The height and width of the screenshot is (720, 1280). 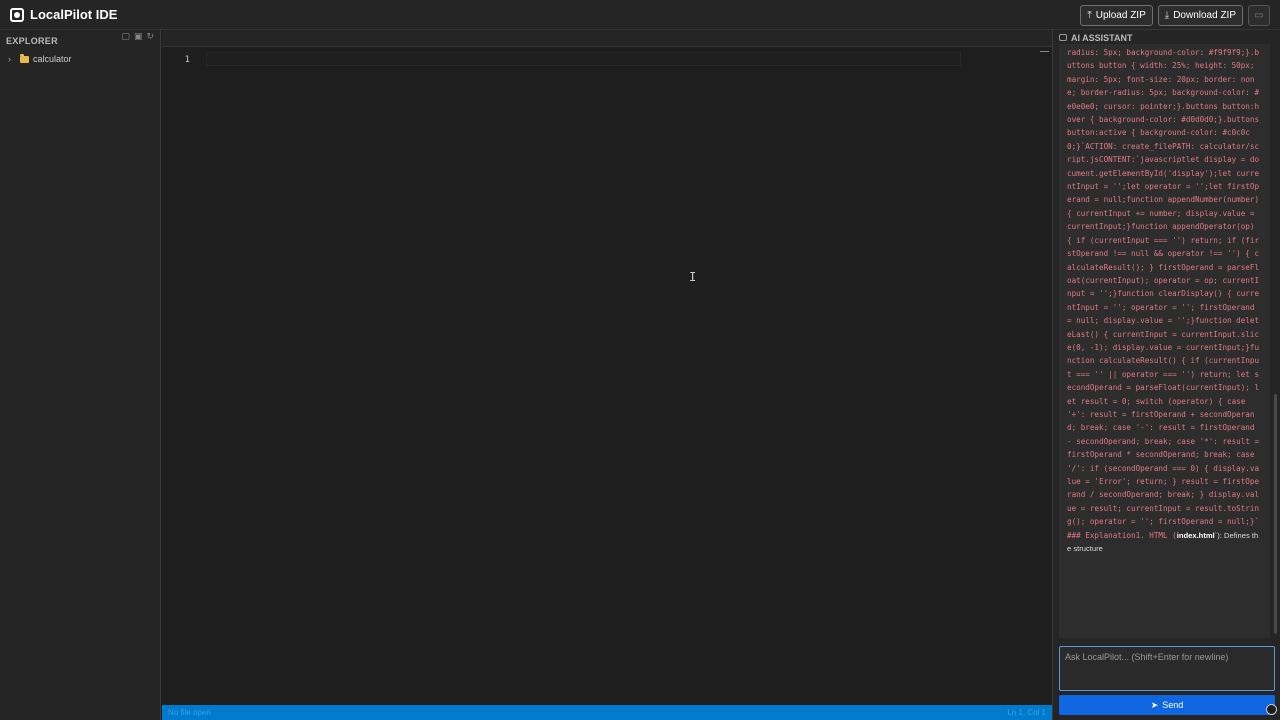 I want to click on folder-icon, so click(x=24, y=58).